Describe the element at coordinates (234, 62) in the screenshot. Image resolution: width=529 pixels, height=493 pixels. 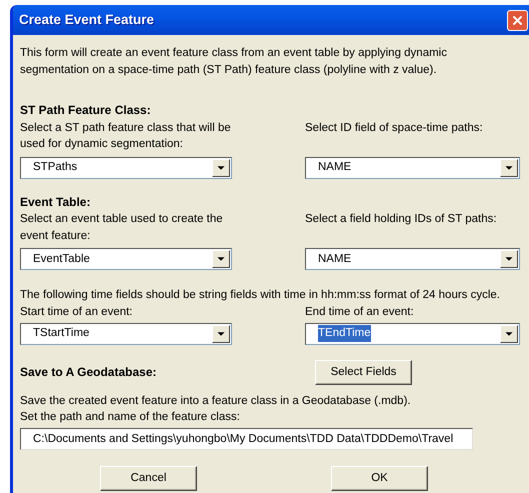
I see `intro-text: This form will create an event feature class from an event table by applying dynamic segmentation on a space-time path (ST Path) feature class (polyline with z value).` at that location.